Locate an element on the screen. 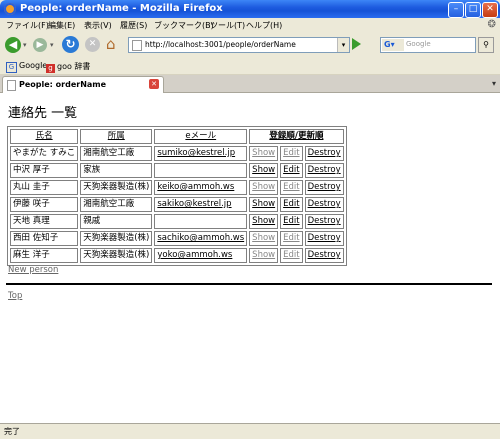 The image size is (500, 439). tab-close-icon: ✕ is located at coordinates (154, 84).